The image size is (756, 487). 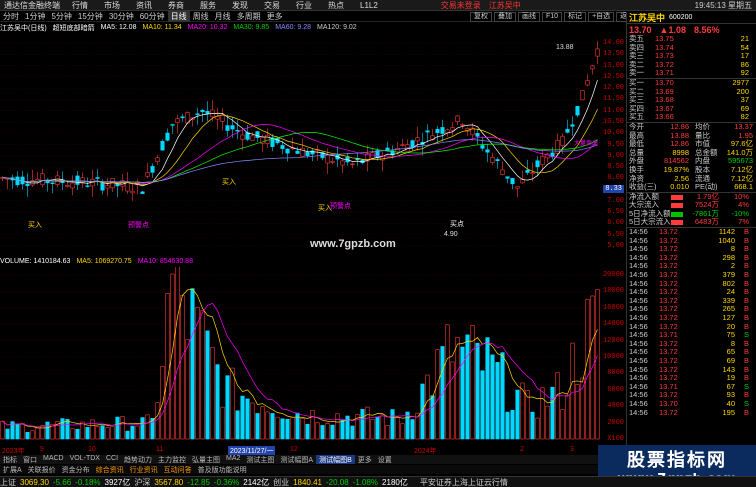 What do you see at coordinates (307, 482) in the screenshot?
I see `index-cy-value: 1840.41` at bounding box center [307, 482].